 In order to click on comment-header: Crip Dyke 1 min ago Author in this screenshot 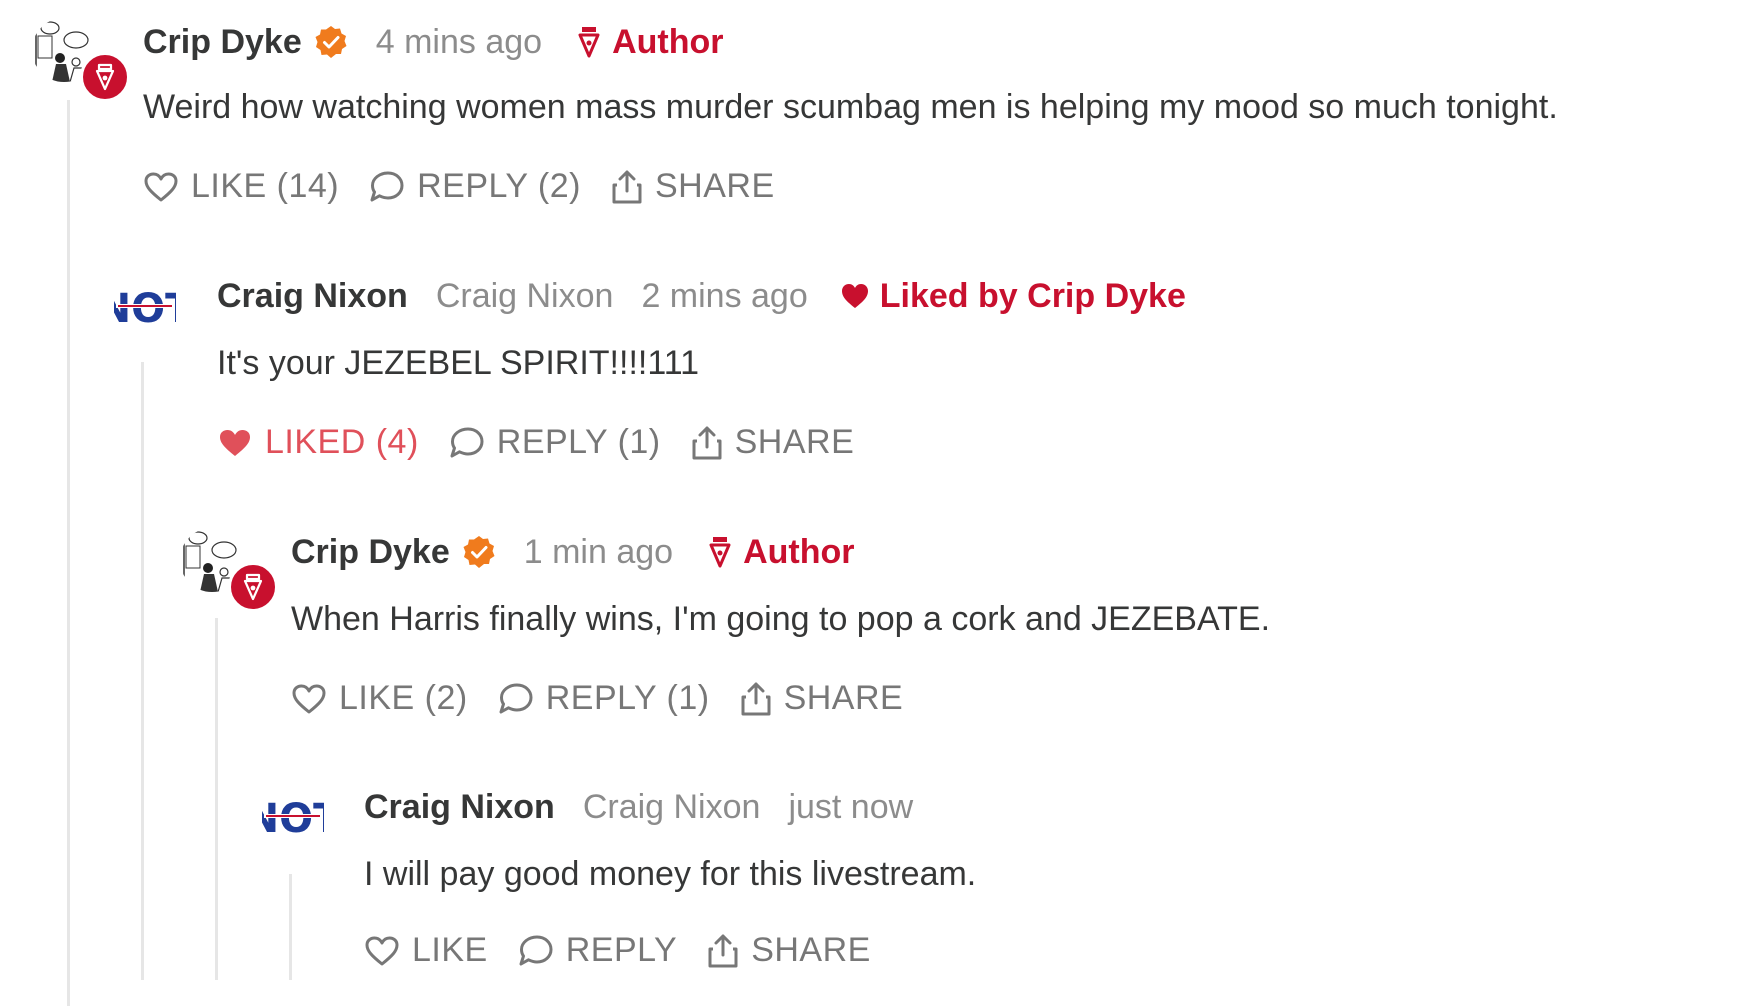, I will do `click(572, 552)`.